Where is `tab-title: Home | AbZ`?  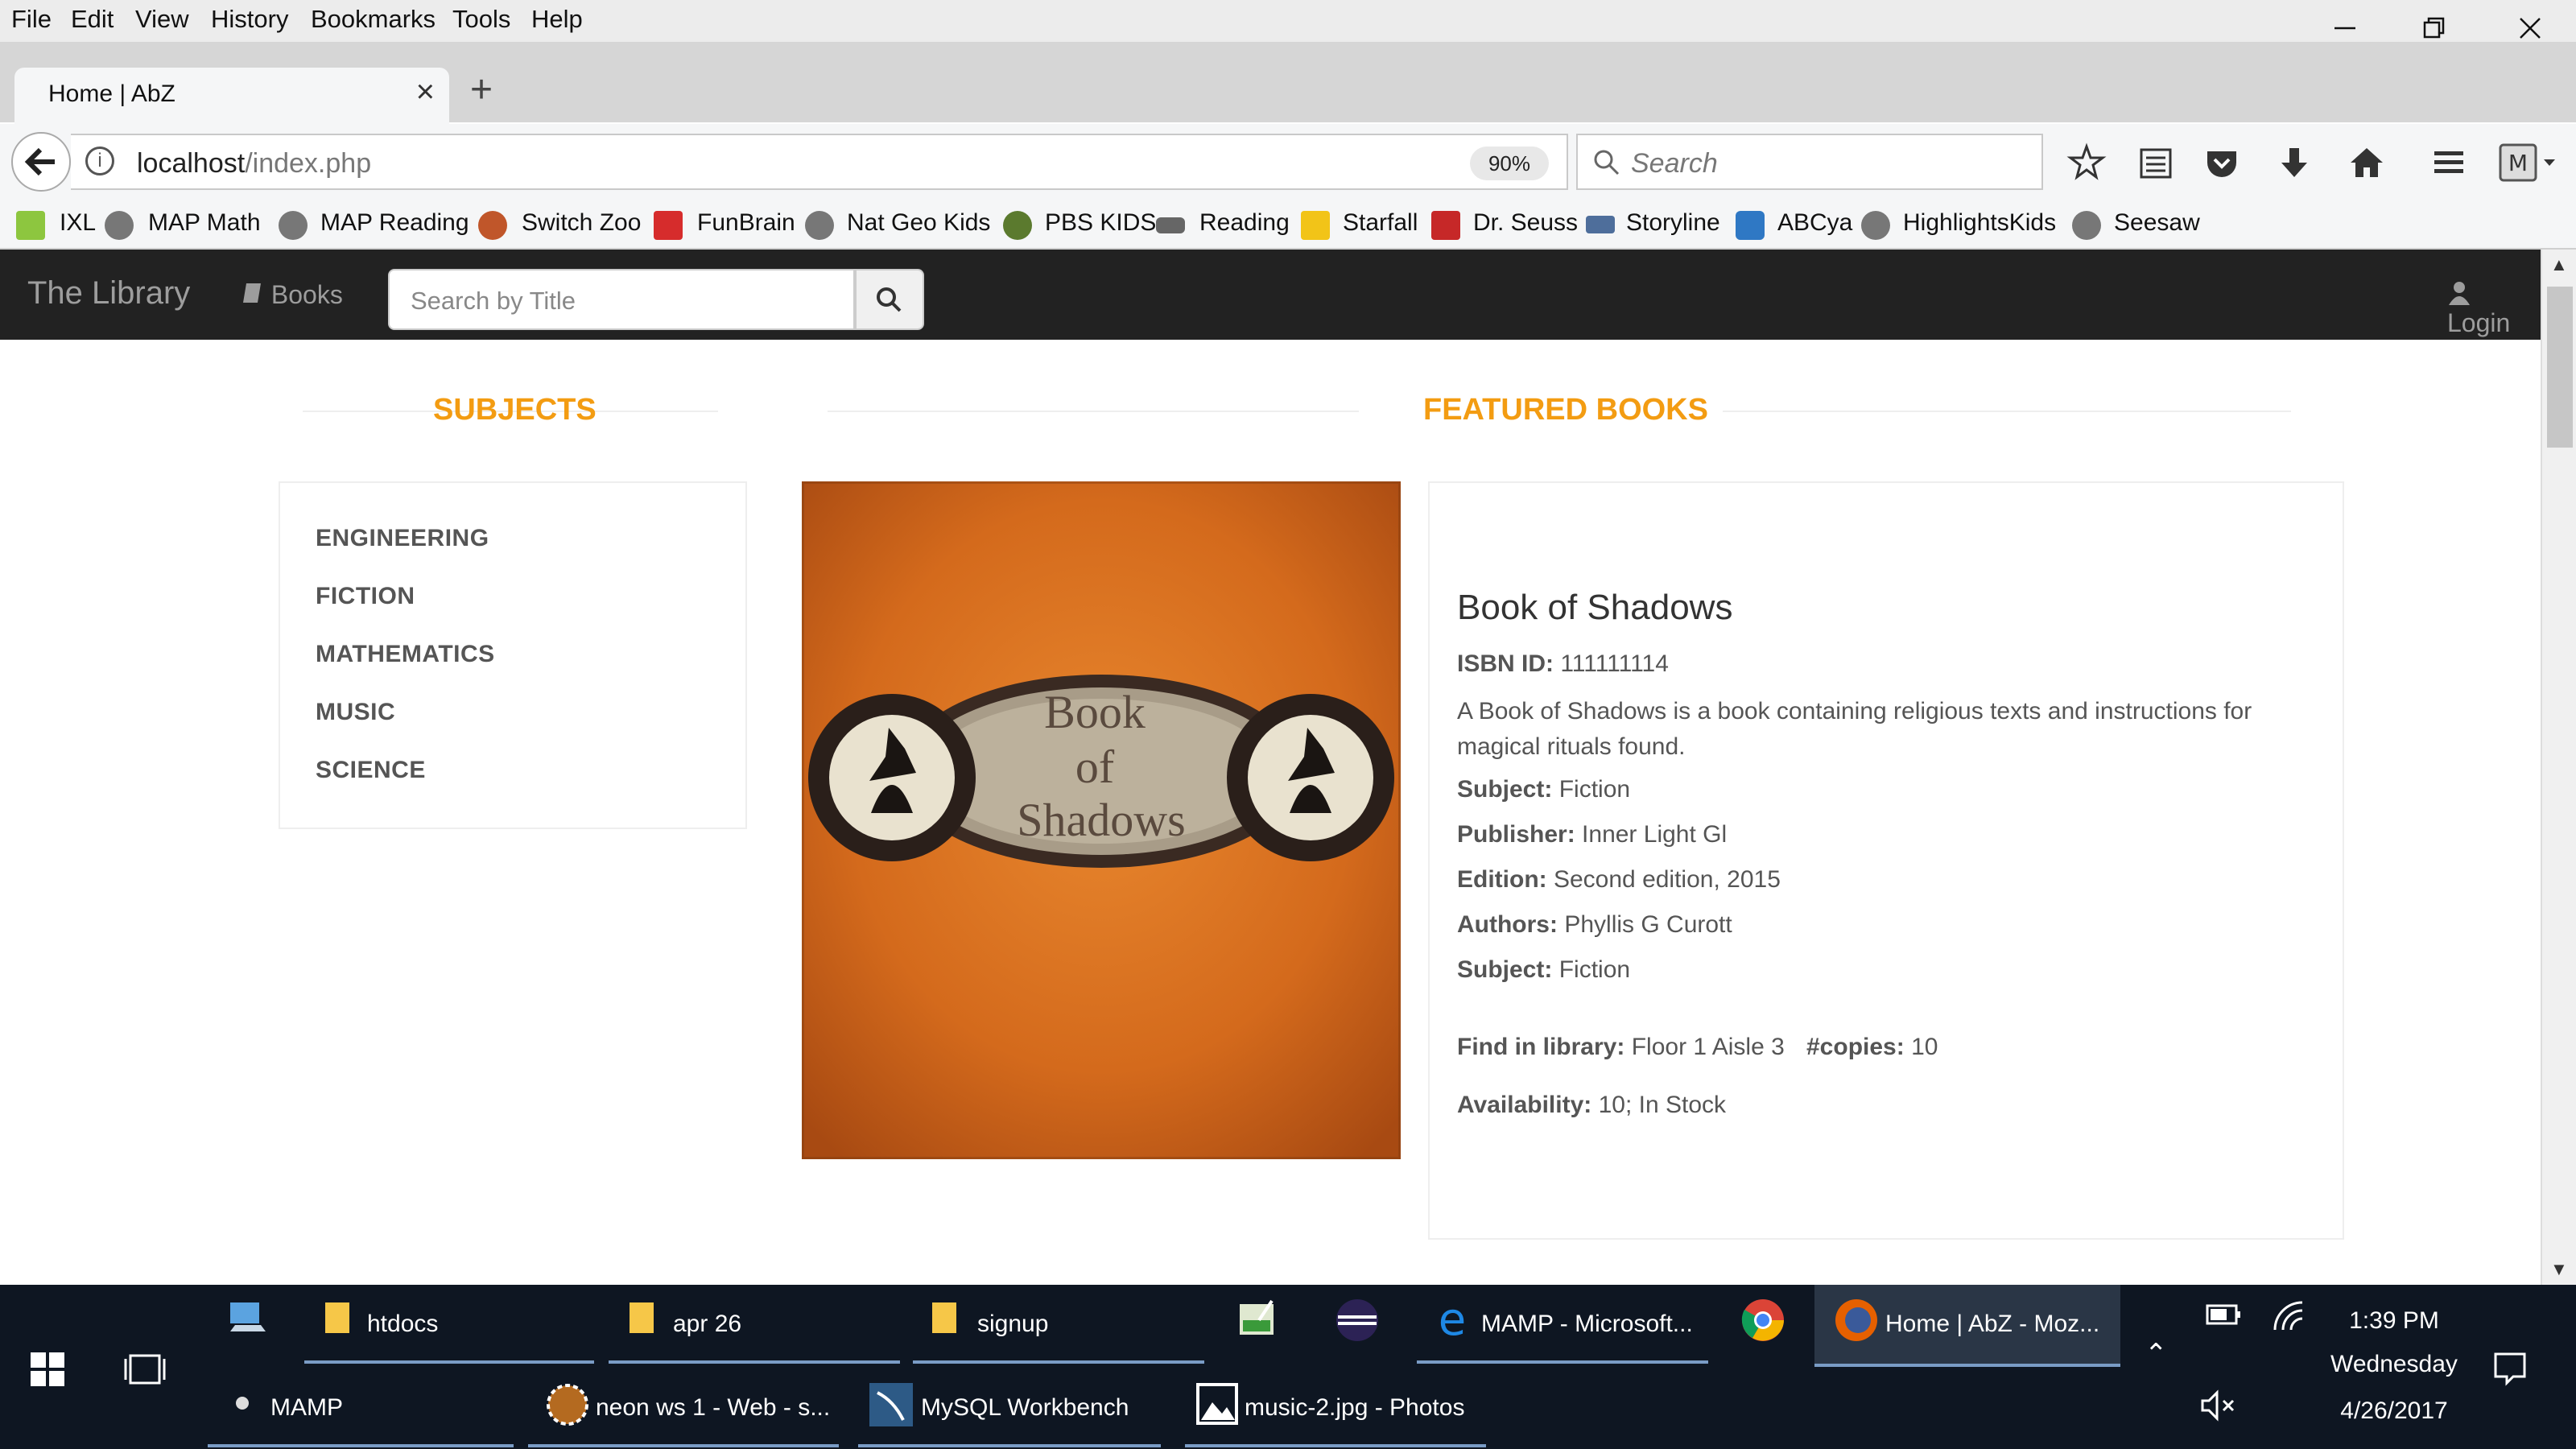 tab-title: Home | AbZ is located at coordinates (111, 93).